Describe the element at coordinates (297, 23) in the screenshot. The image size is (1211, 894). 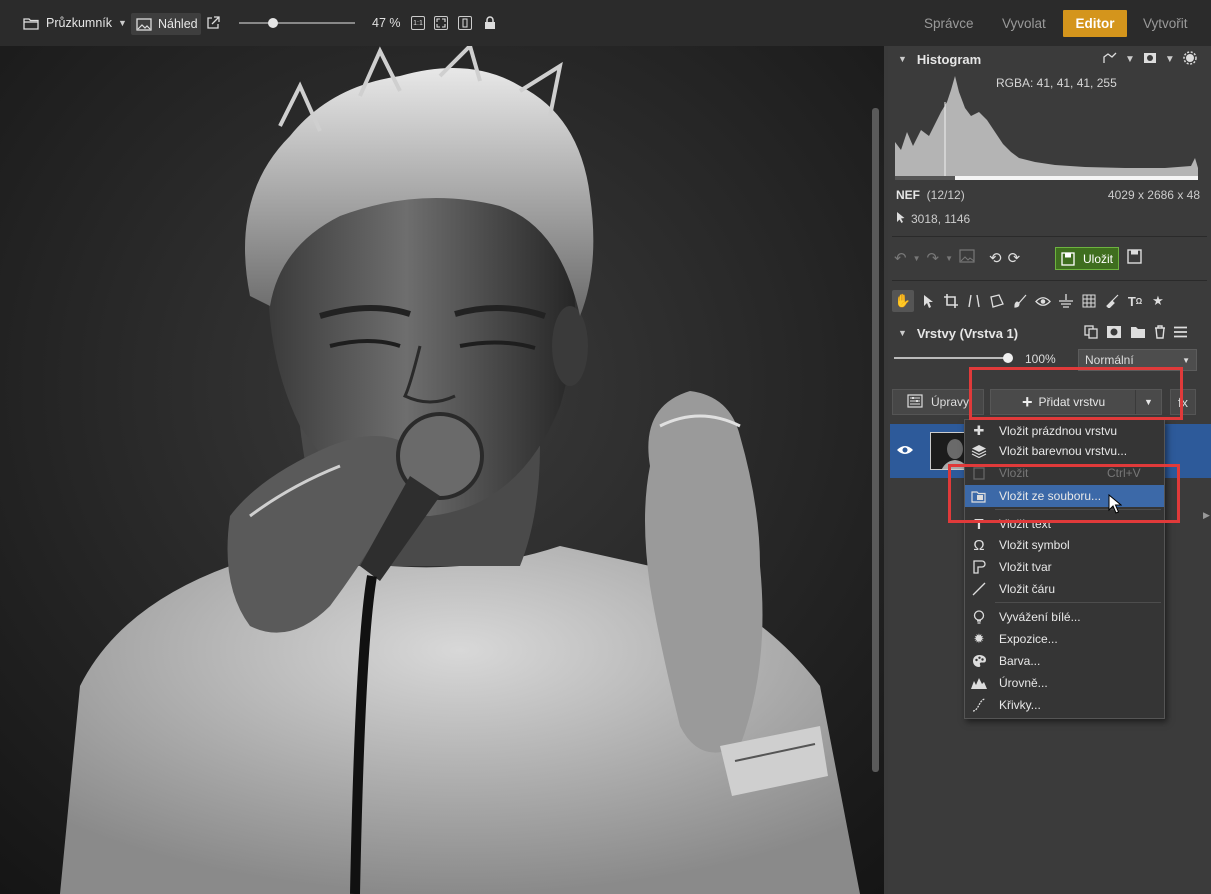
I see `zoom-slider` at that location.